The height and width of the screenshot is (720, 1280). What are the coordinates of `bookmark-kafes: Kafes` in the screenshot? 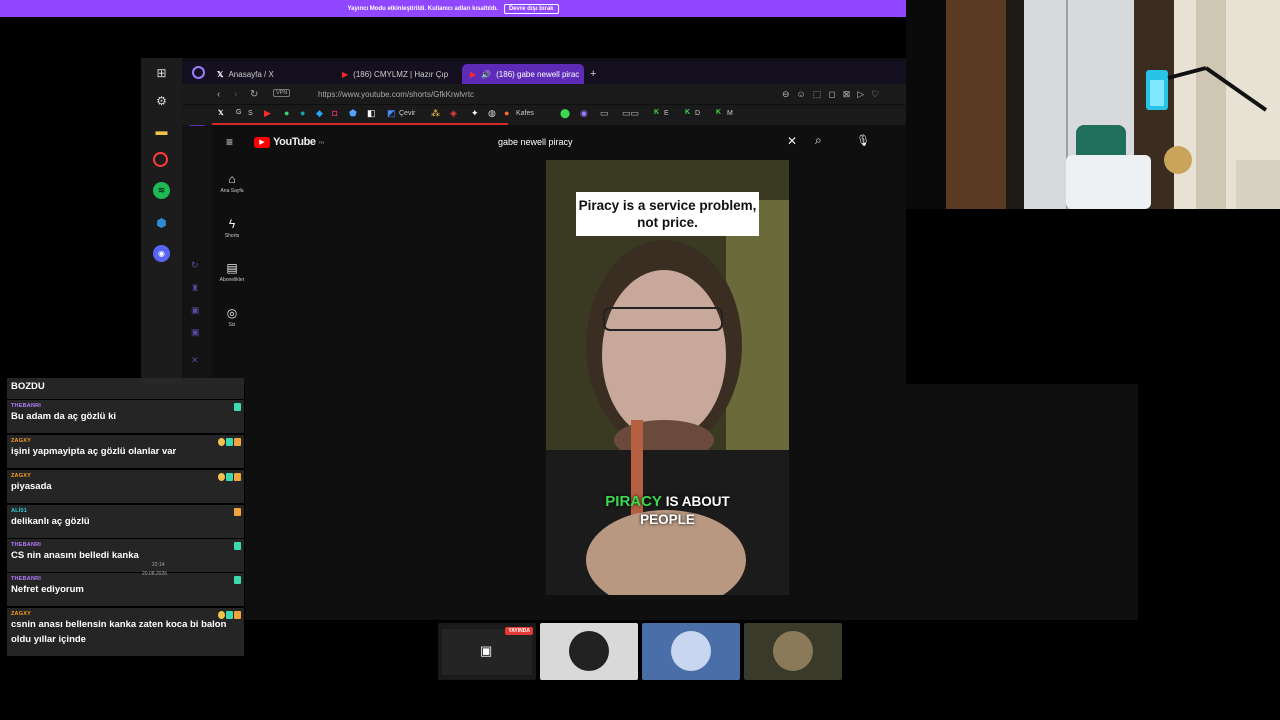 It's located at (525, 113).